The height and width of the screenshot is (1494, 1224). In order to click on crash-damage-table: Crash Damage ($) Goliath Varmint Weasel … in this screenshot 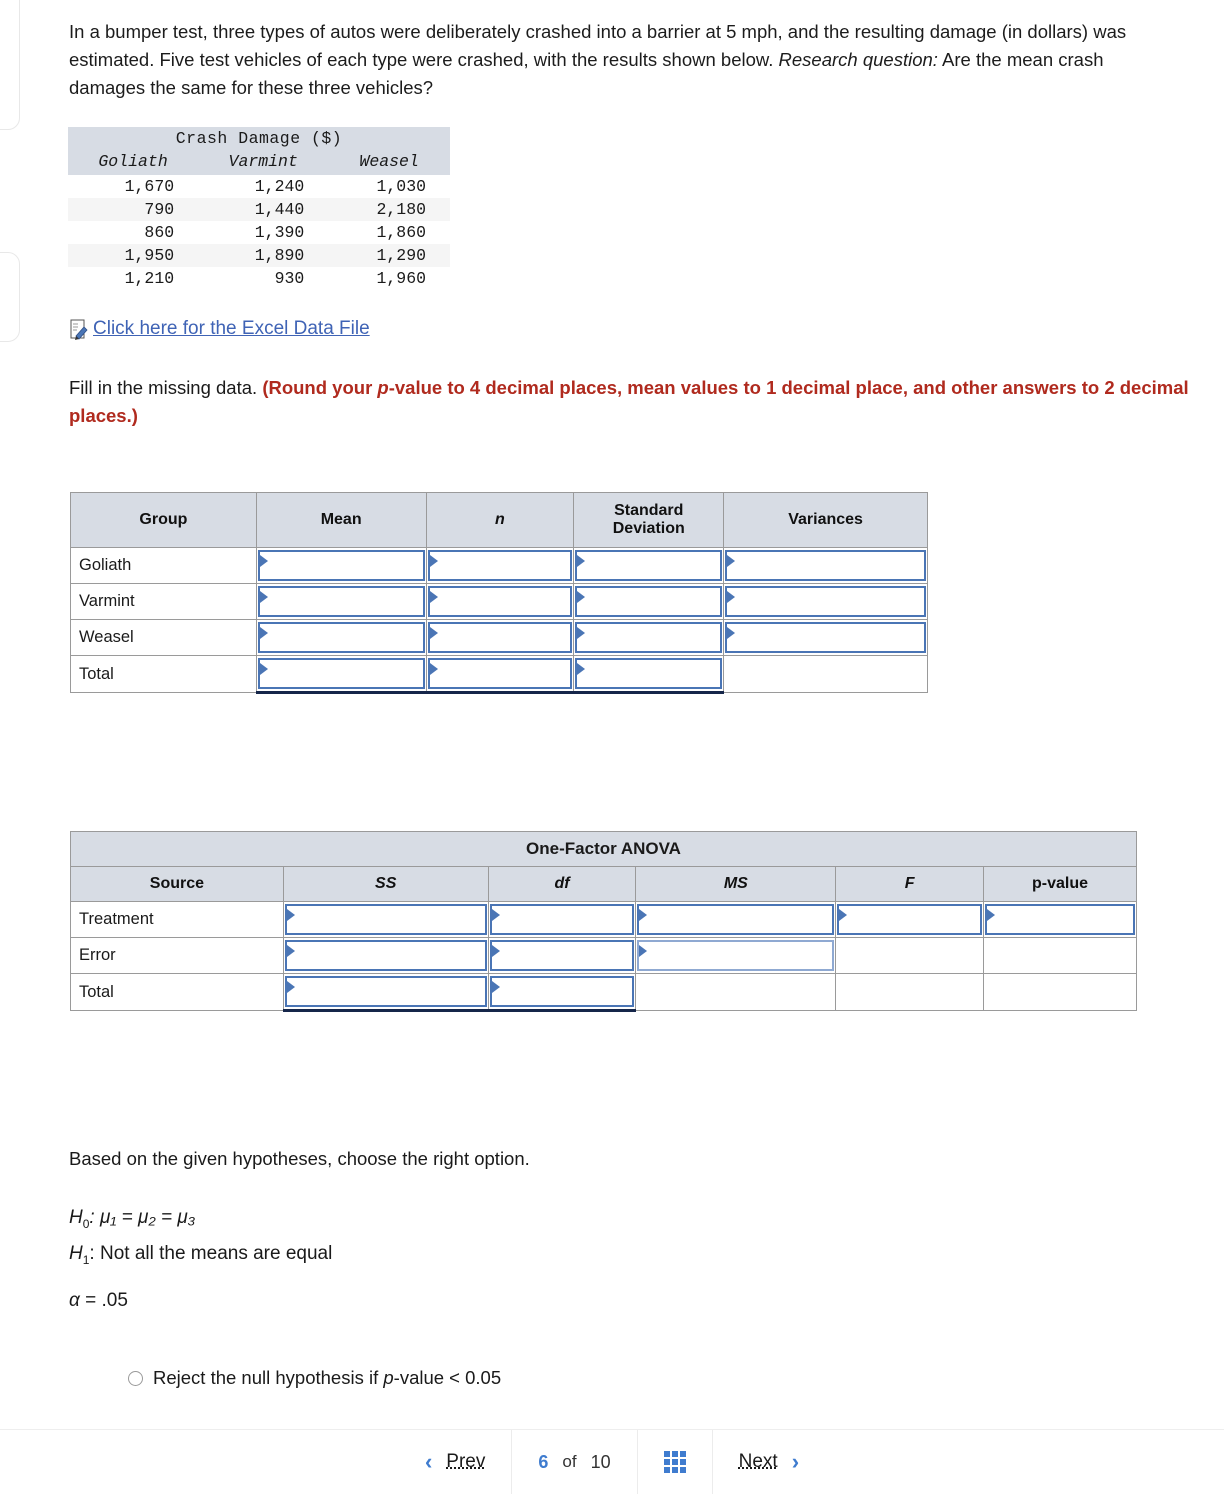, I will do `click(259, 208)`.